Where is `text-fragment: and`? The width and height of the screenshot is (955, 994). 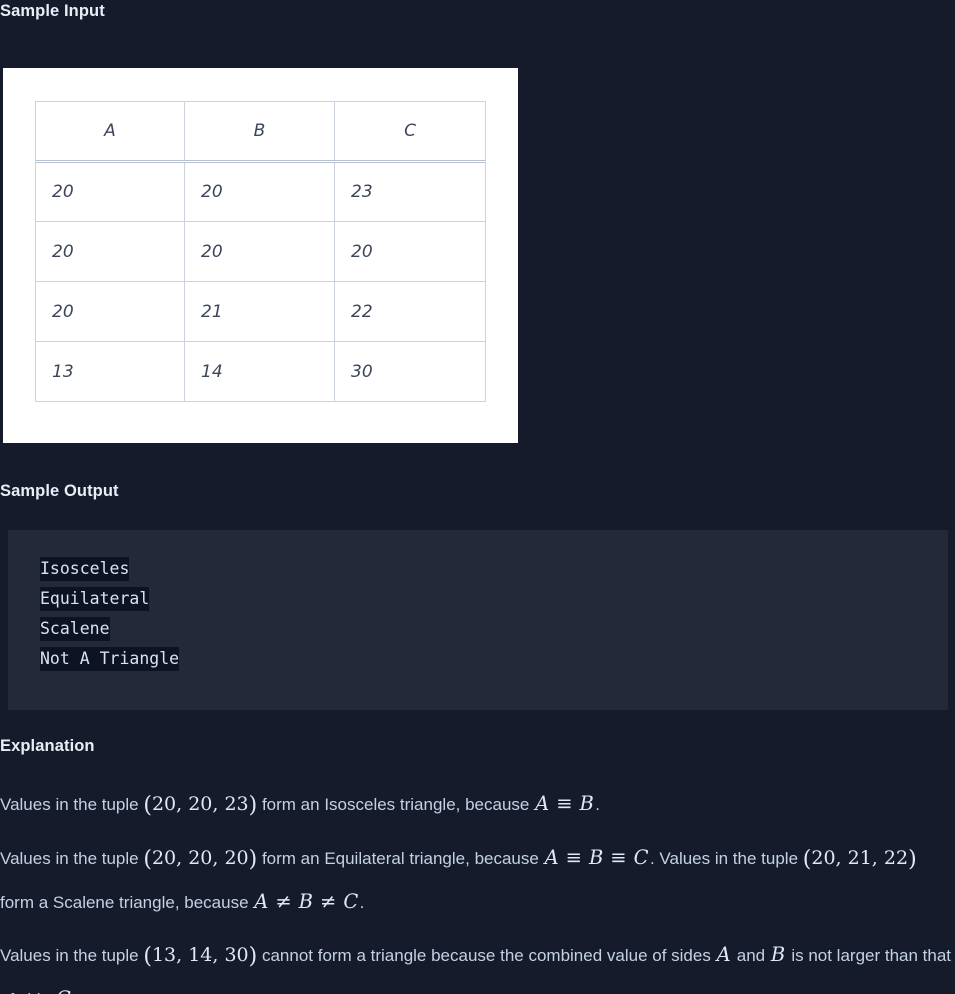 text-fragment: and is located at coordinates (751, 955).